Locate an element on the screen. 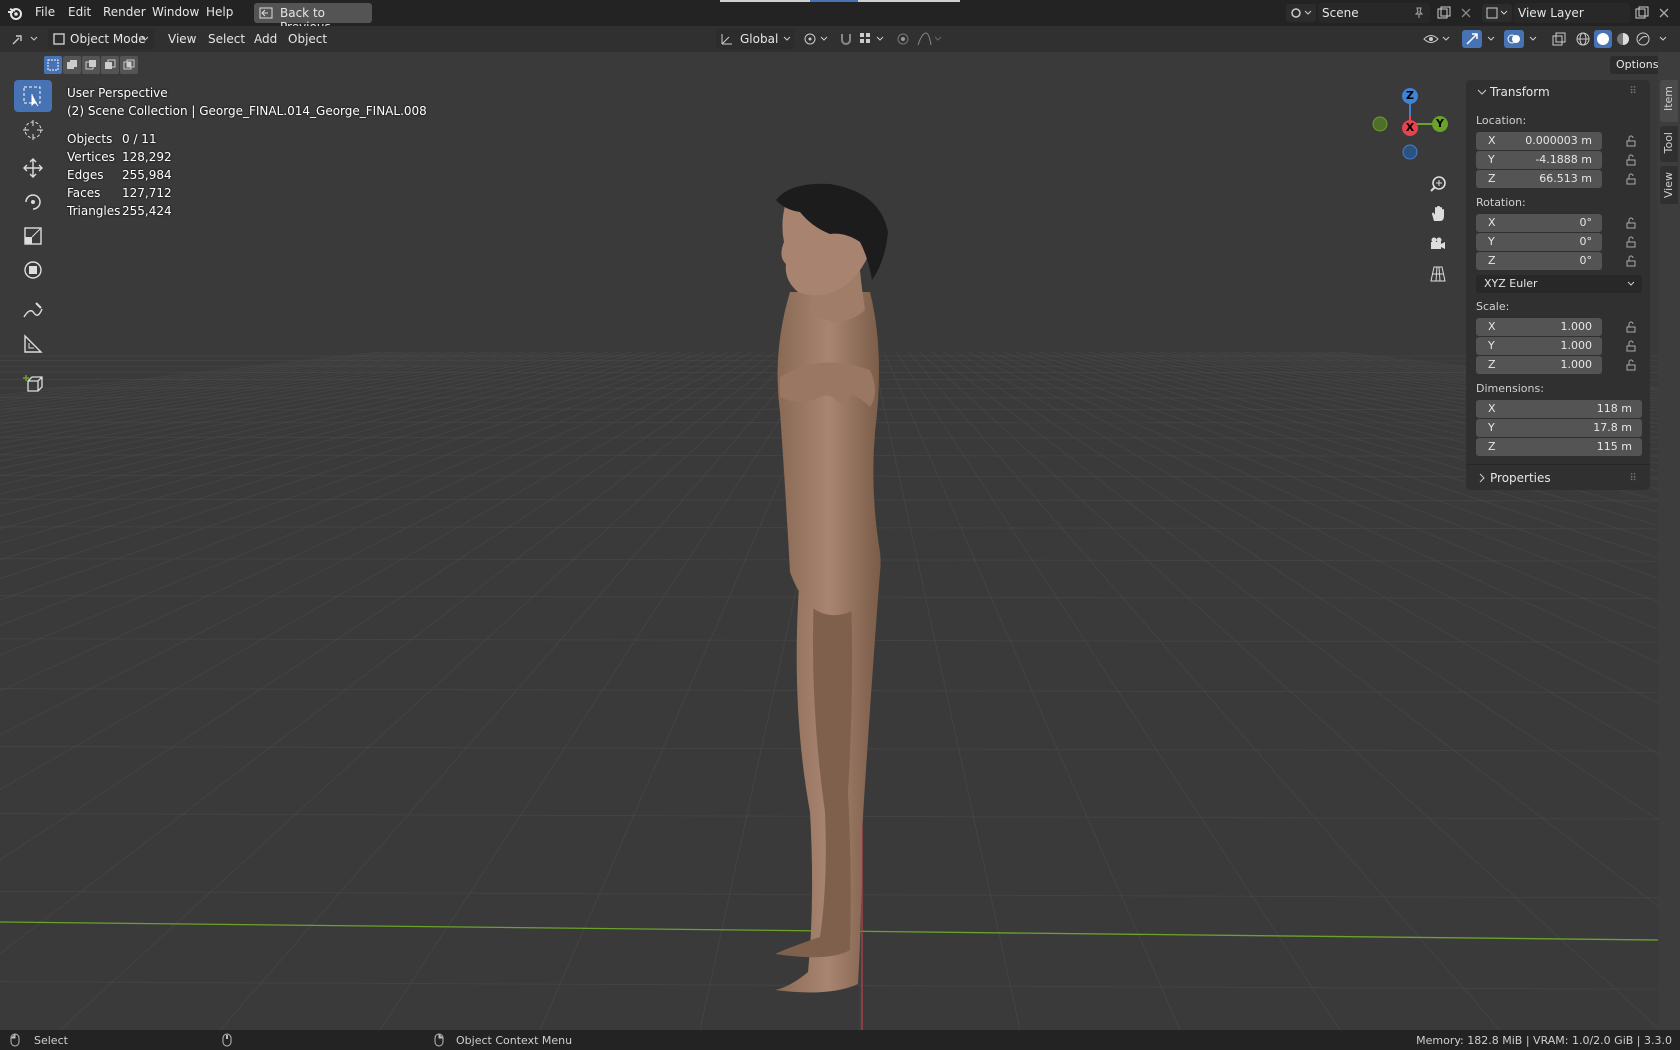 Image resolution: width=1680 pixels, height=1050 pixels. menu-window: Window is located at coordinates (175, 12).